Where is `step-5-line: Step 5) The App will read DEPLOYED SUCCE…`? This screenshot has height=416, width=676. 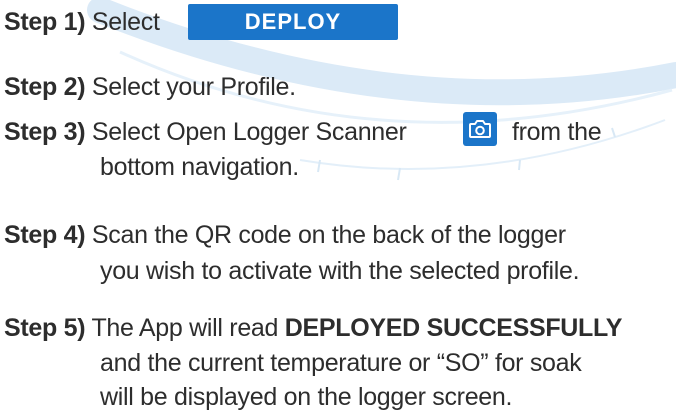 step-5-line: Step 5) The App will read DEPLOYED SUCCE… is located at coordinates (313, 328).